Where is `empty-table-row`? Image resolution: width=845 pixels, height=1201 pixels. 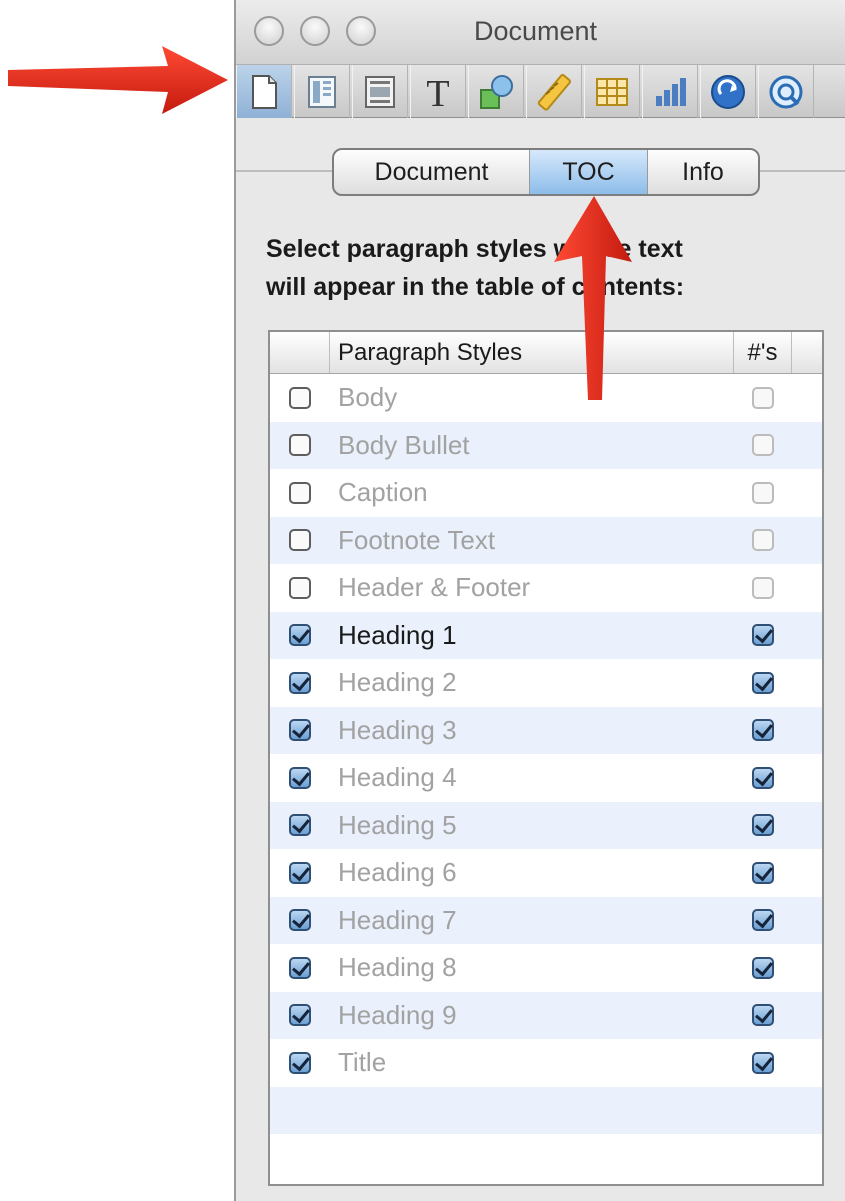 empty-table-row is located at coordinates (546, 1110).